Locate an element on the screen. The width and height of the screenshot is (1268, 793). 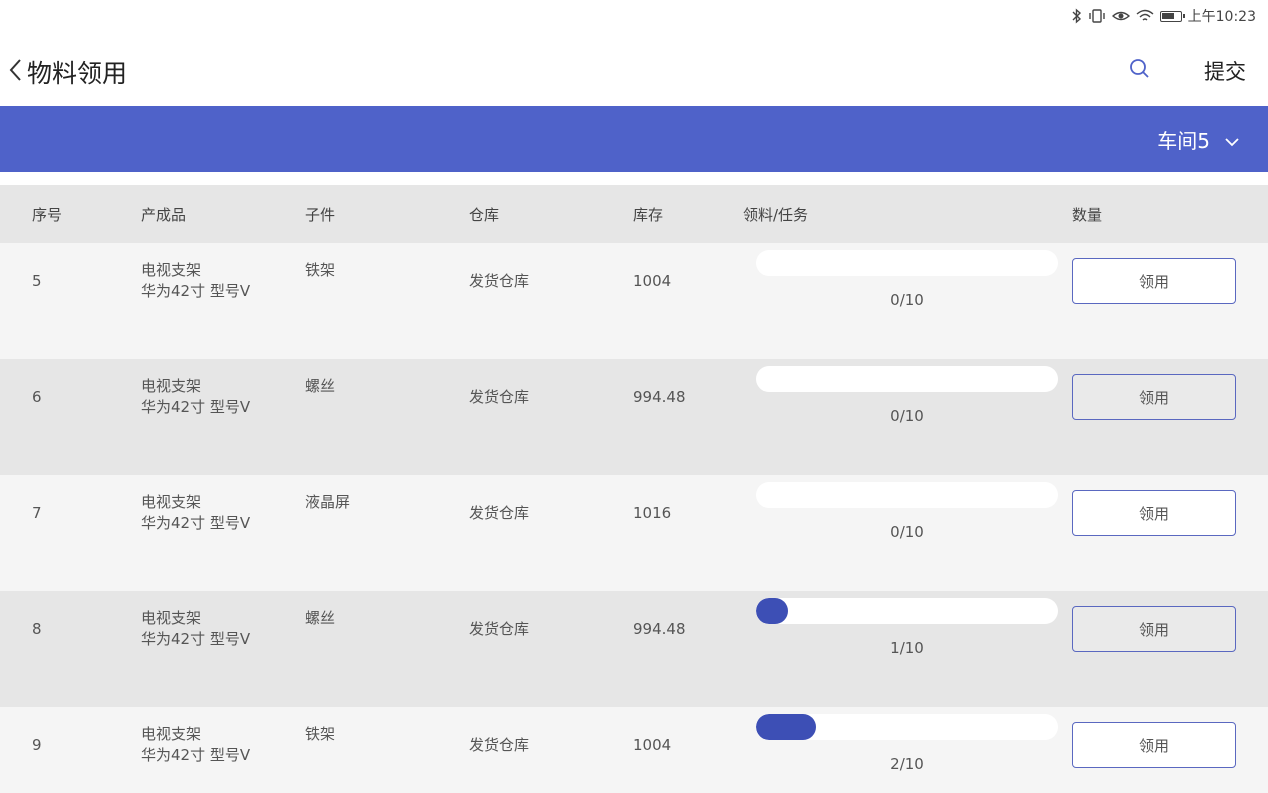
header-product: 产成品 is located at coordinates (164, 215).